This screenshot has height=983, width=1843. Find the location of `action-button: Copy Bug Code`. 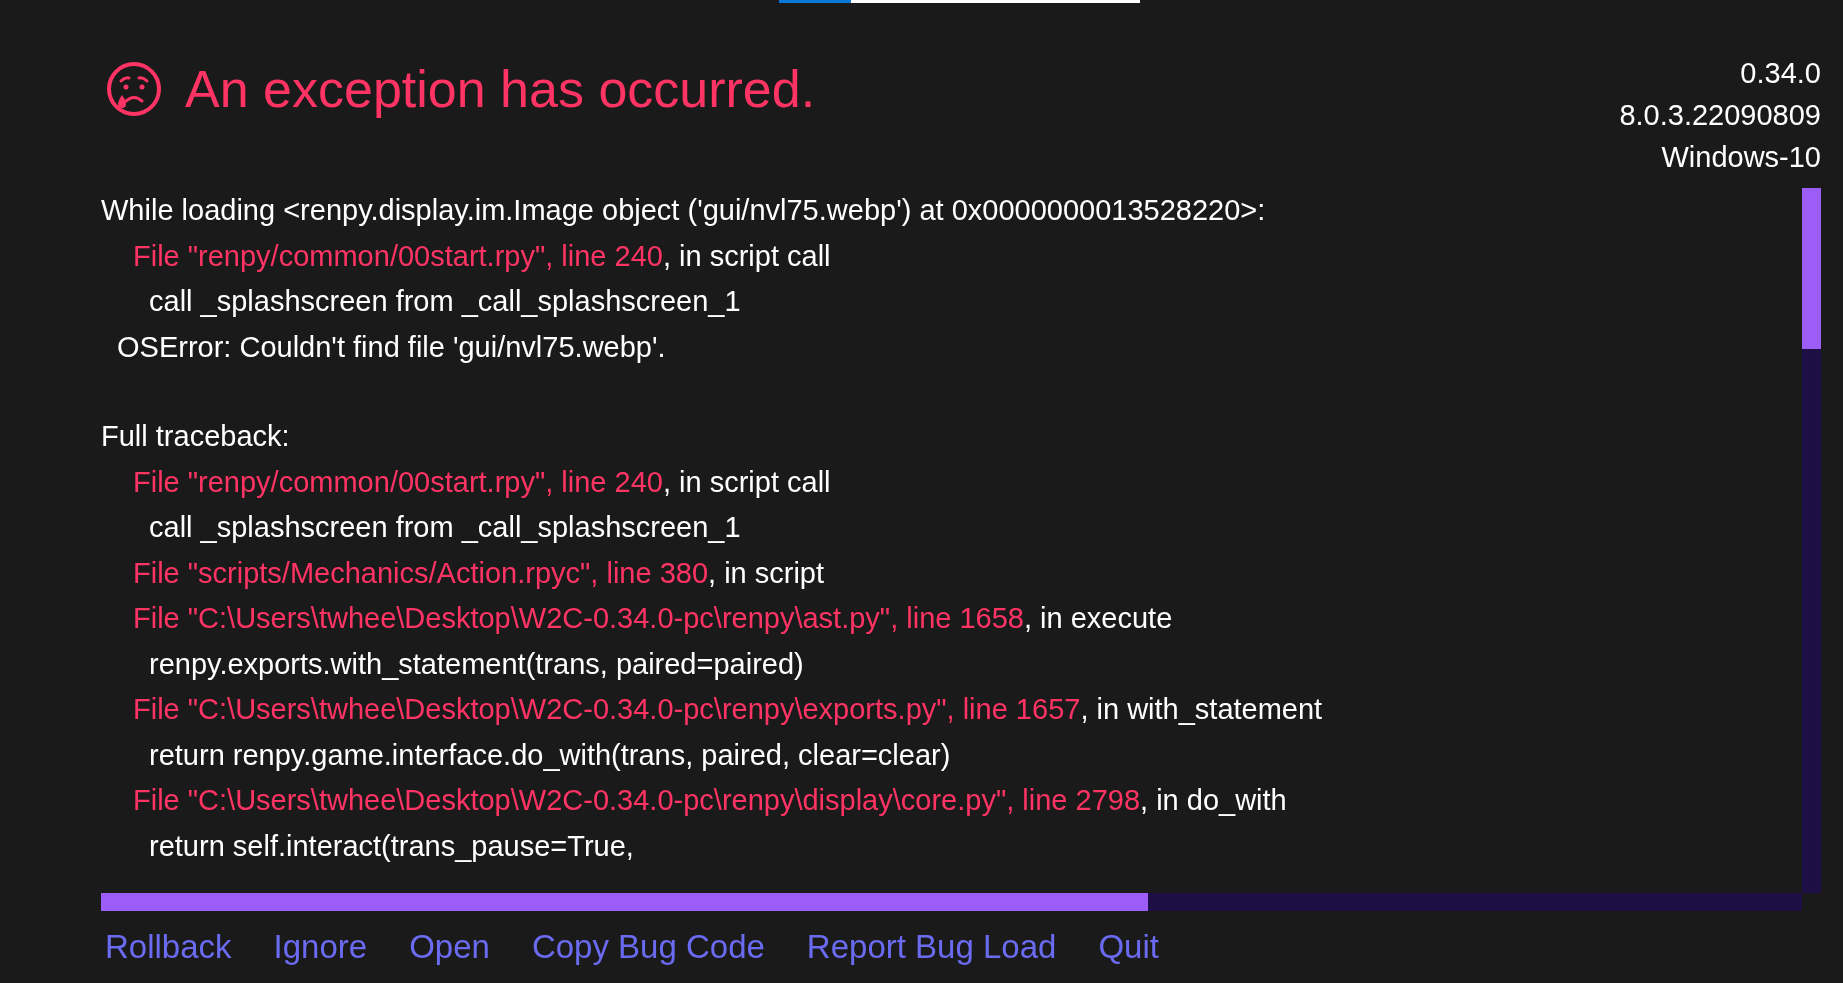

action-button: Copy Bug Code is located at coordinates (648, 947).